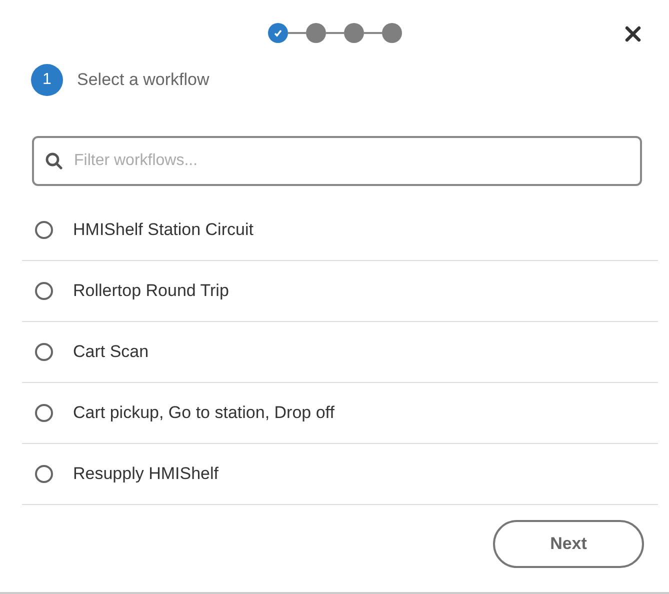 The image size is (669, 594). Describe the element at coordinates (340, 474) in the screenshot. I see `workflow-option: Resupply HMIShelf` at that location.